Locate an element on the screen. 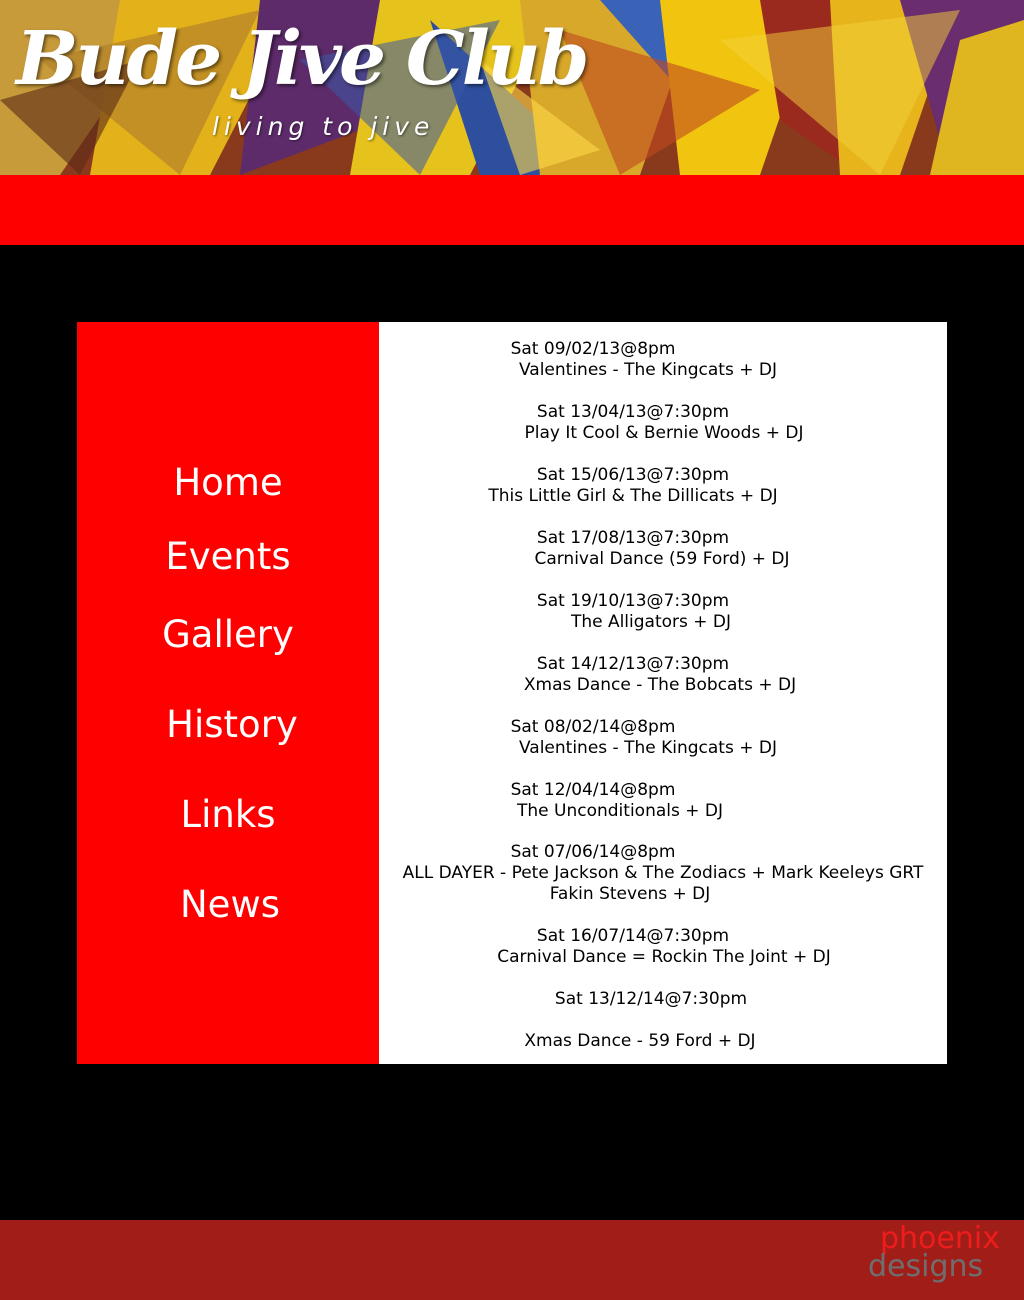  event-date: Sat 16/07/14@7:30pm is located at coordinates (633, 936).